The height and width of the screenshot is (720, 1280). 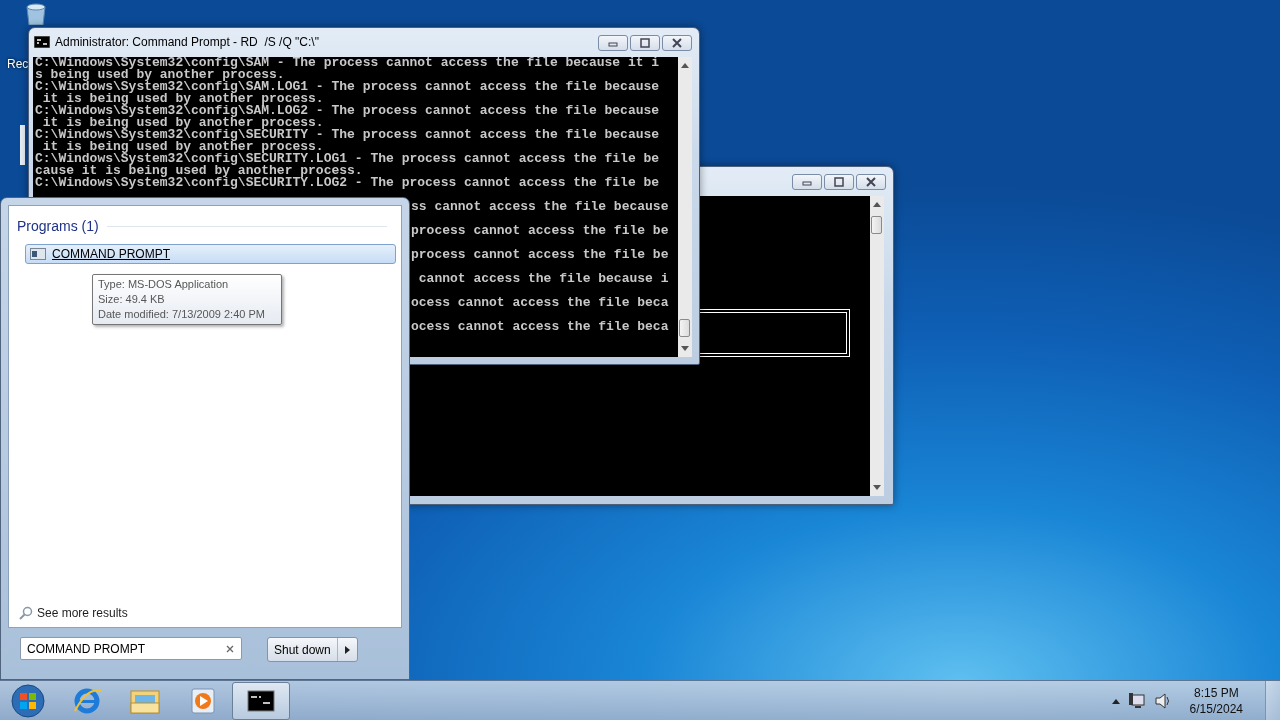 What do you see at coordinates (347, 649) in the screenshot?
I see `triangle-right-icon` at bounding box center [347, 649].